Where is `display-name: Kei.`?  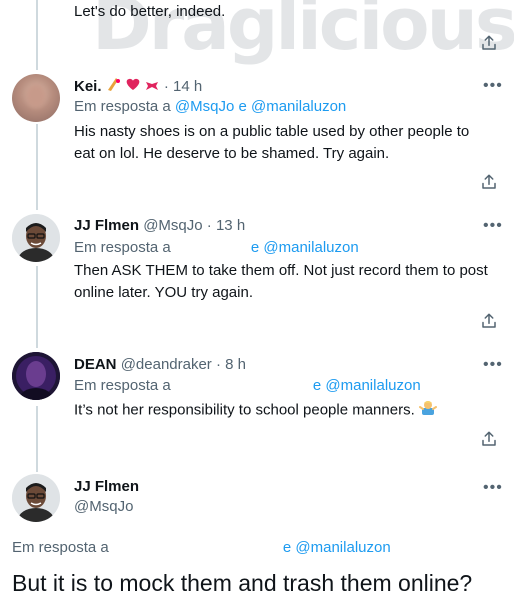 display-name: Kei. is located at coordinates (88, 86).